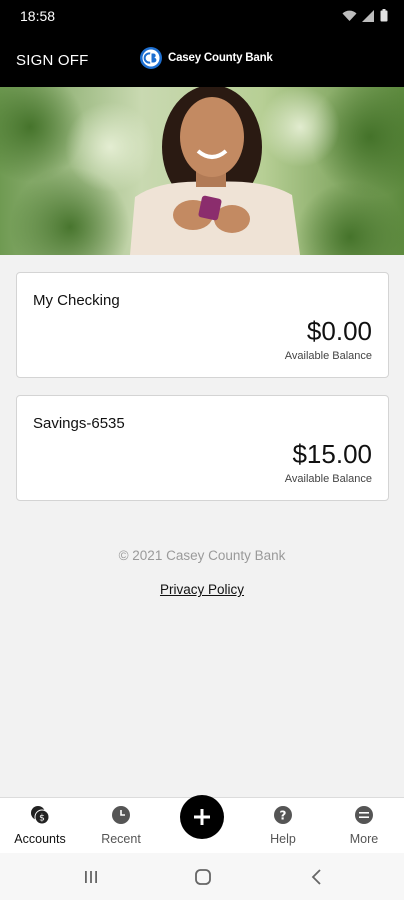 The height and width of the screenshot is (900, 404). What do you see at coordinates (349, 15) in the screenshot?
I see `wifi-icon` at bounding box center [349, 15].